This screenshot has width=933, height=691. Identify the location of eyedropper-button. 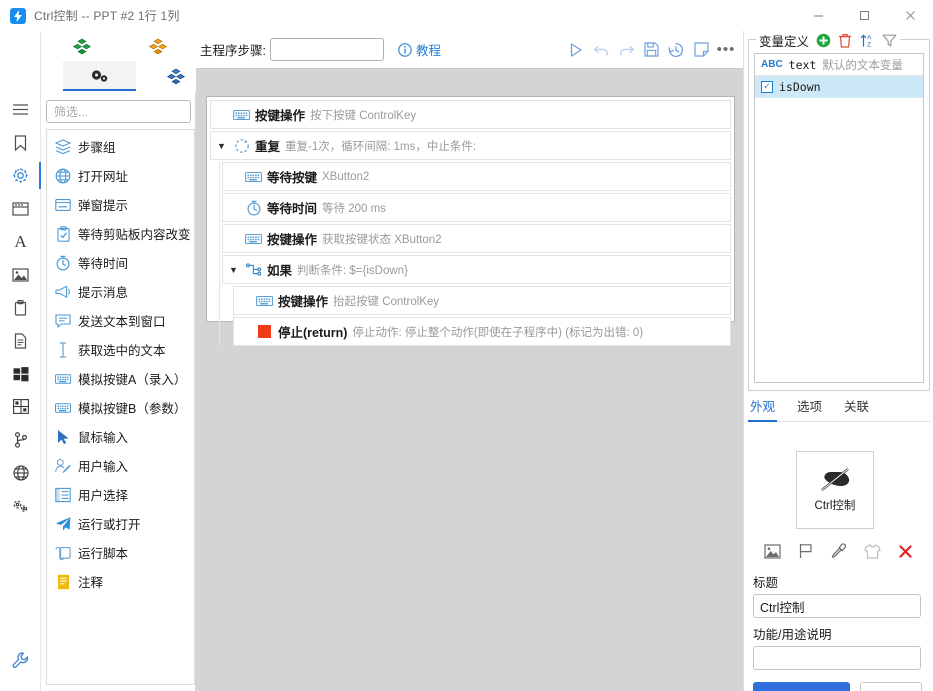
(838, 551).